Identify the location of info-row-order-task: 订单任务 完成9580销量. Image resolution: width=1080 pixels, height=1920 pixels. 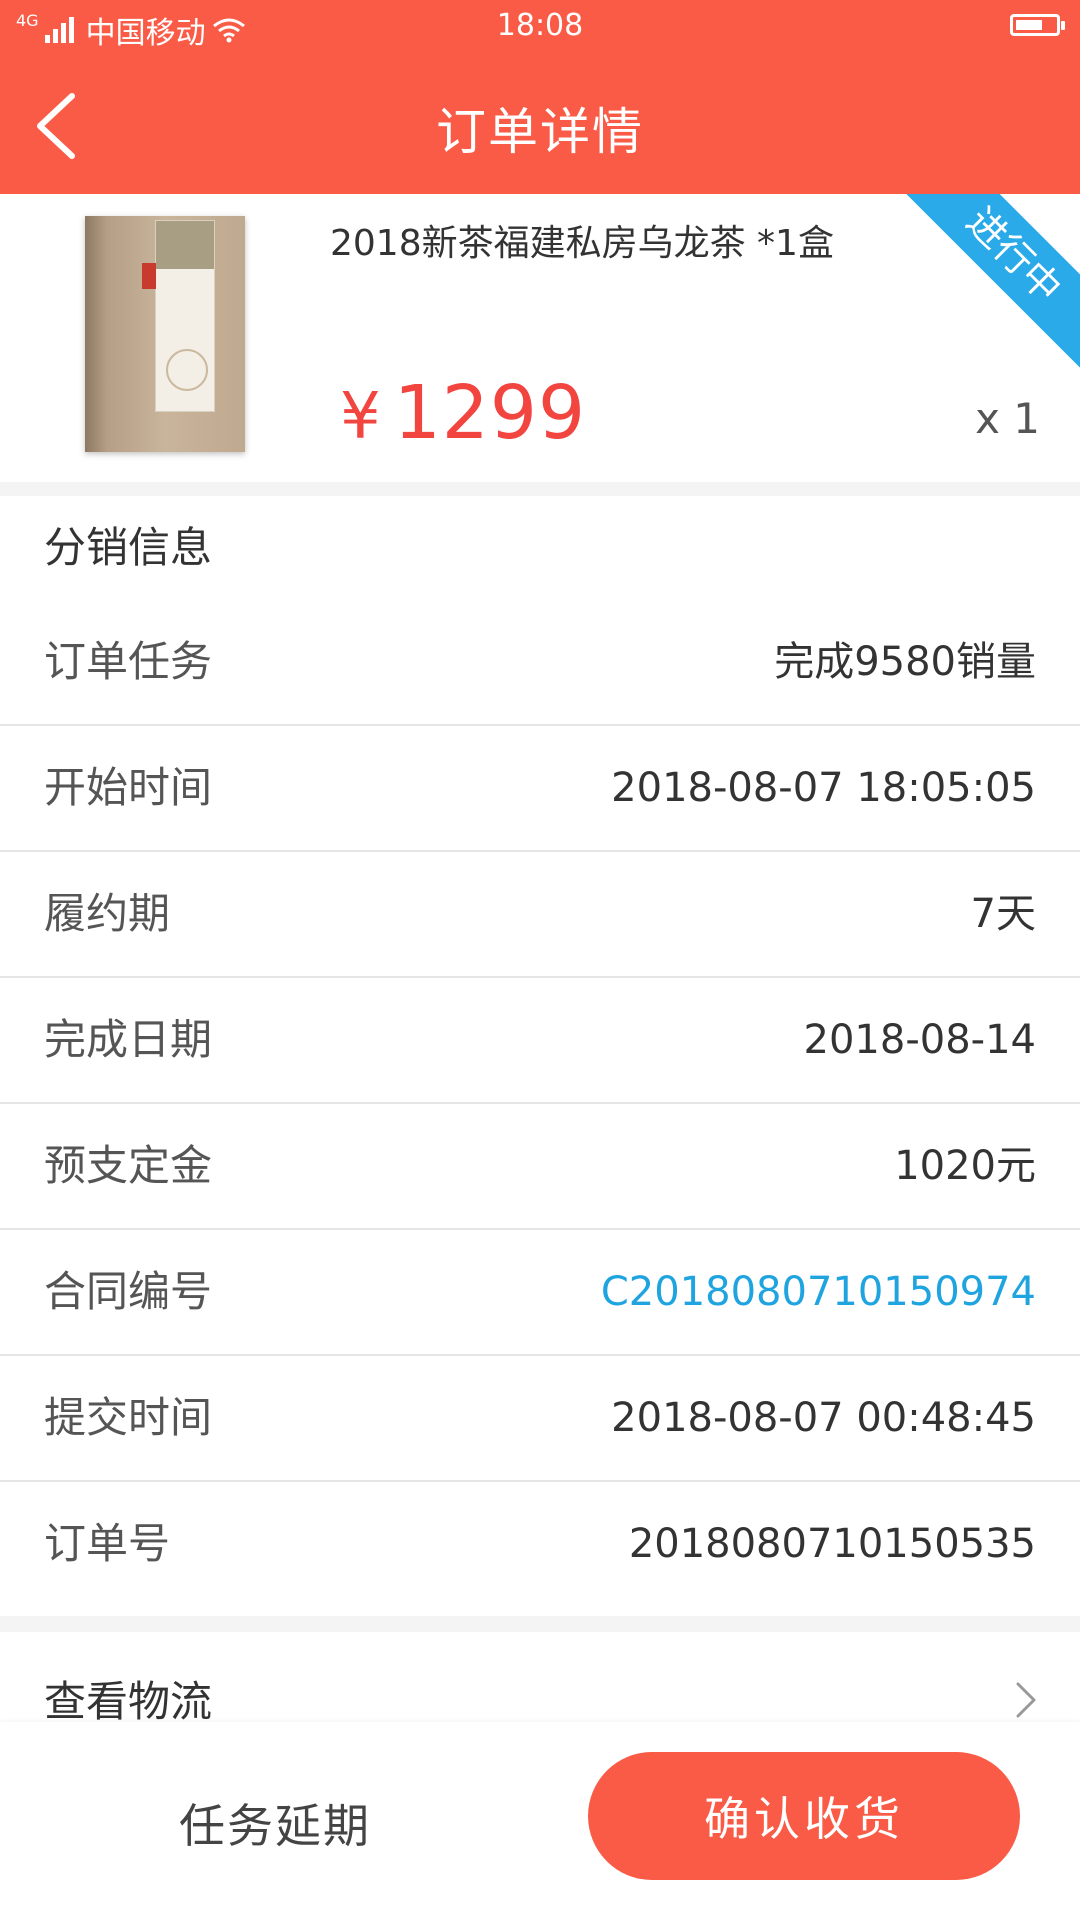
(540, 663).